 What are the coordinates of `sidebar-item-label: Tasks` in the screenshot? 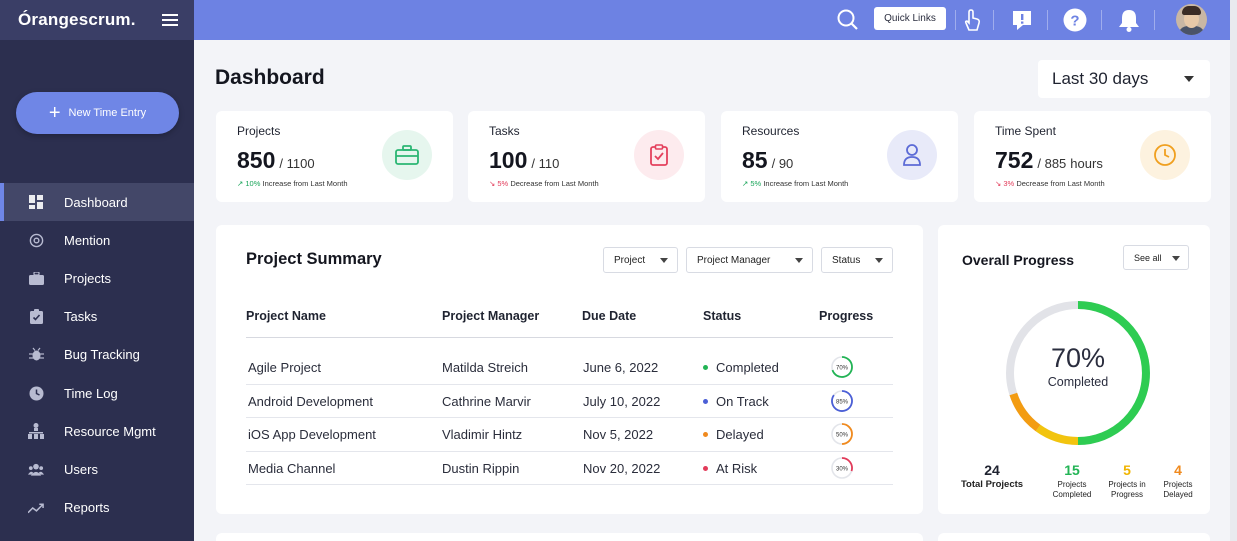 It's located at (81, 317).